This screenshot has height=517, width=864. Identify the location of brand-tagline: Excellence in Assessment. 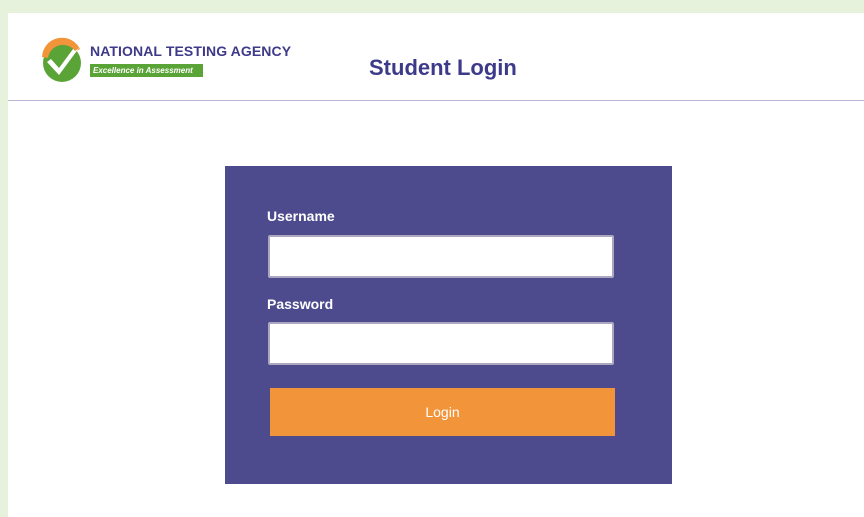
(146, 70).